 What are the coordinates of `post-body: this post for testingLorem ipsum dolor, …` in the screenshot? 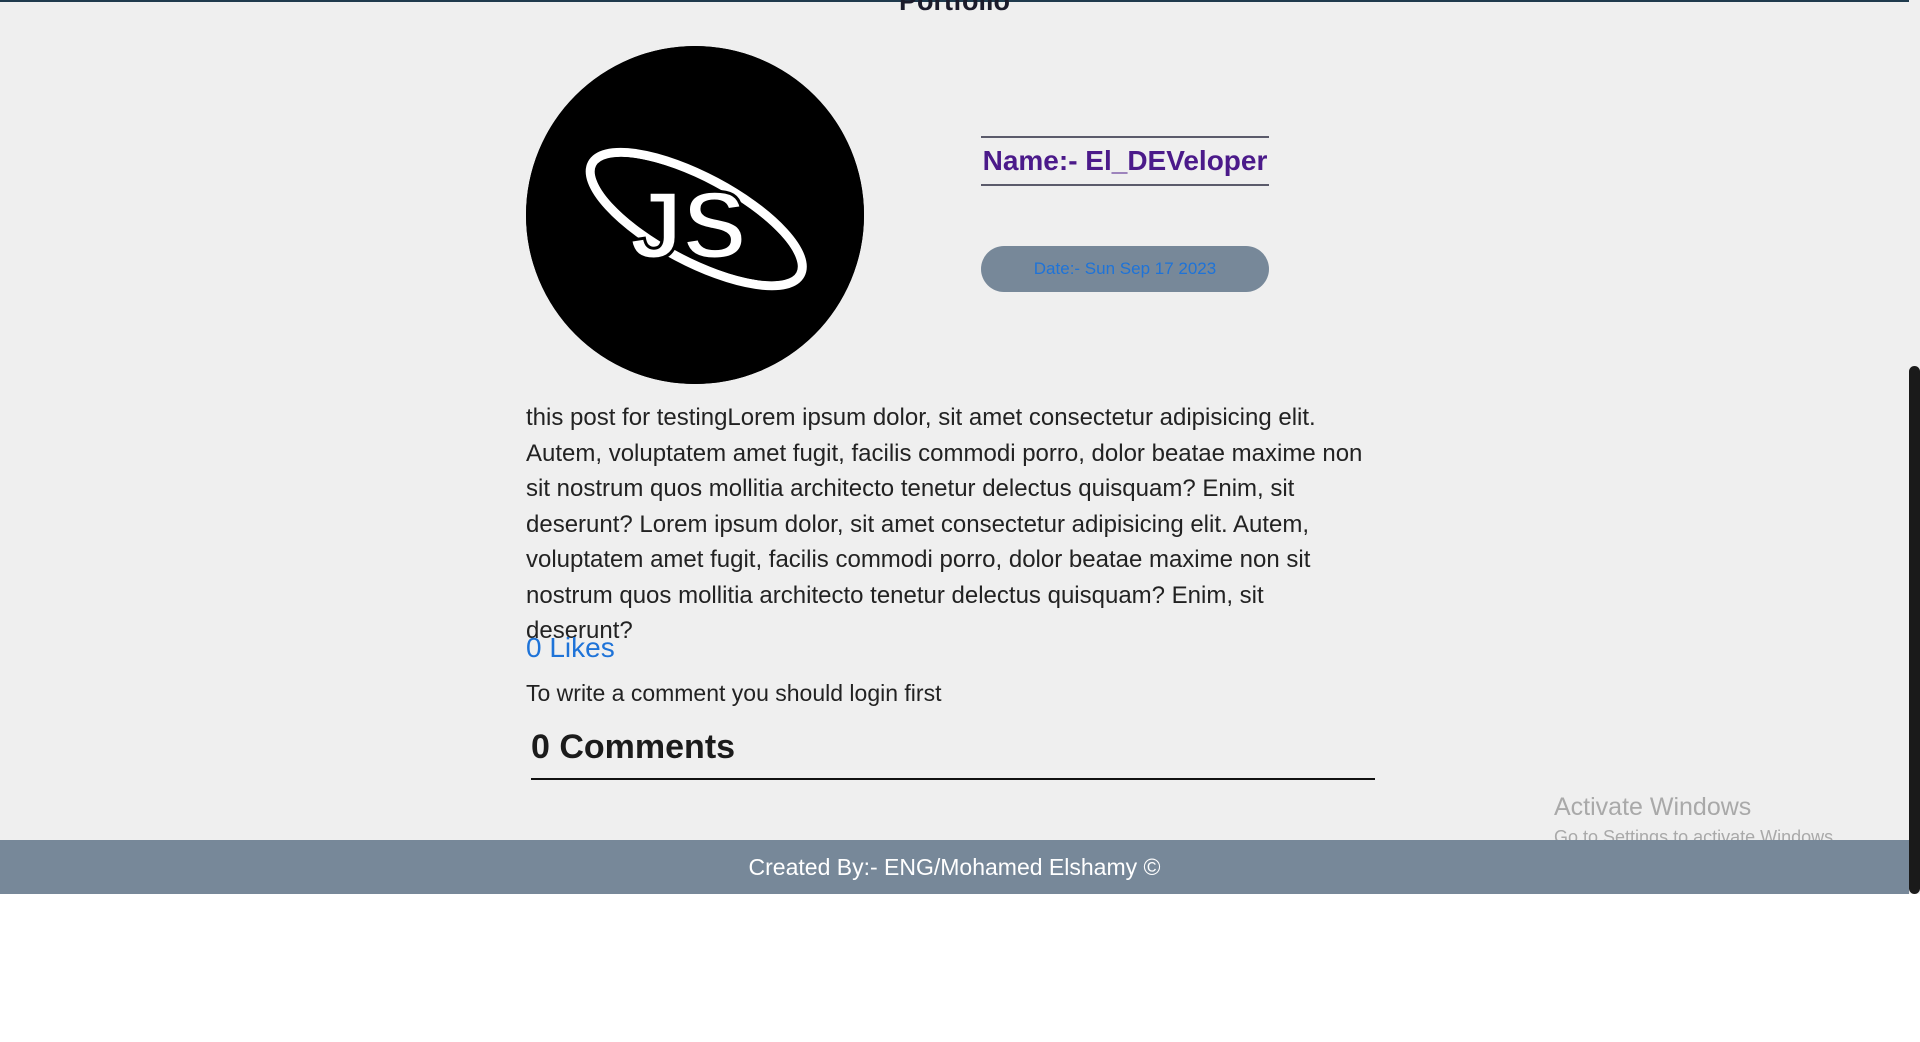 It's located at (944, 524).